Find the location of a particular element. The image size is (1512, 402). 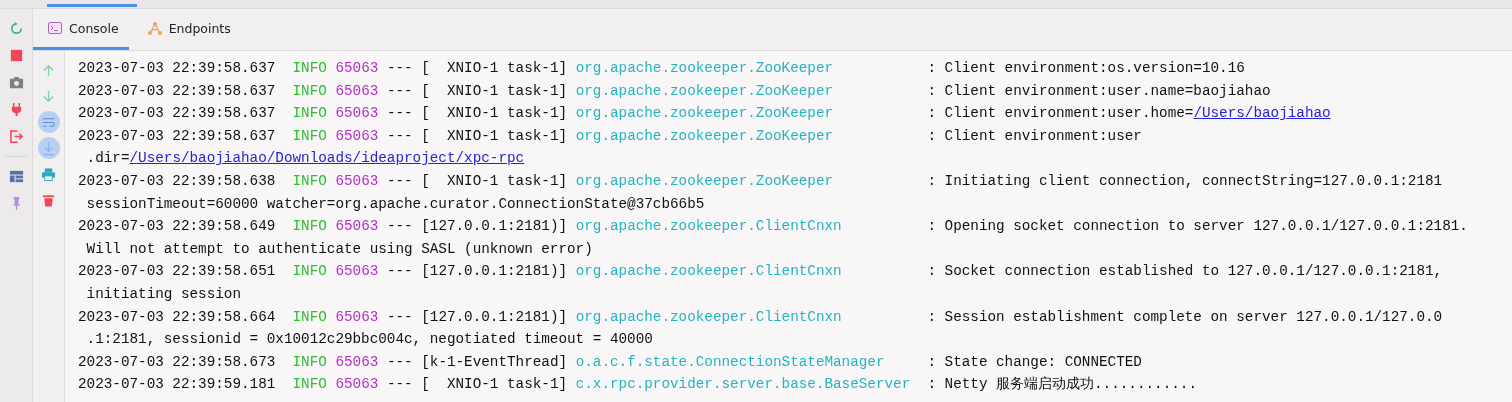

stop-icon is located at coordinates (16, 55).